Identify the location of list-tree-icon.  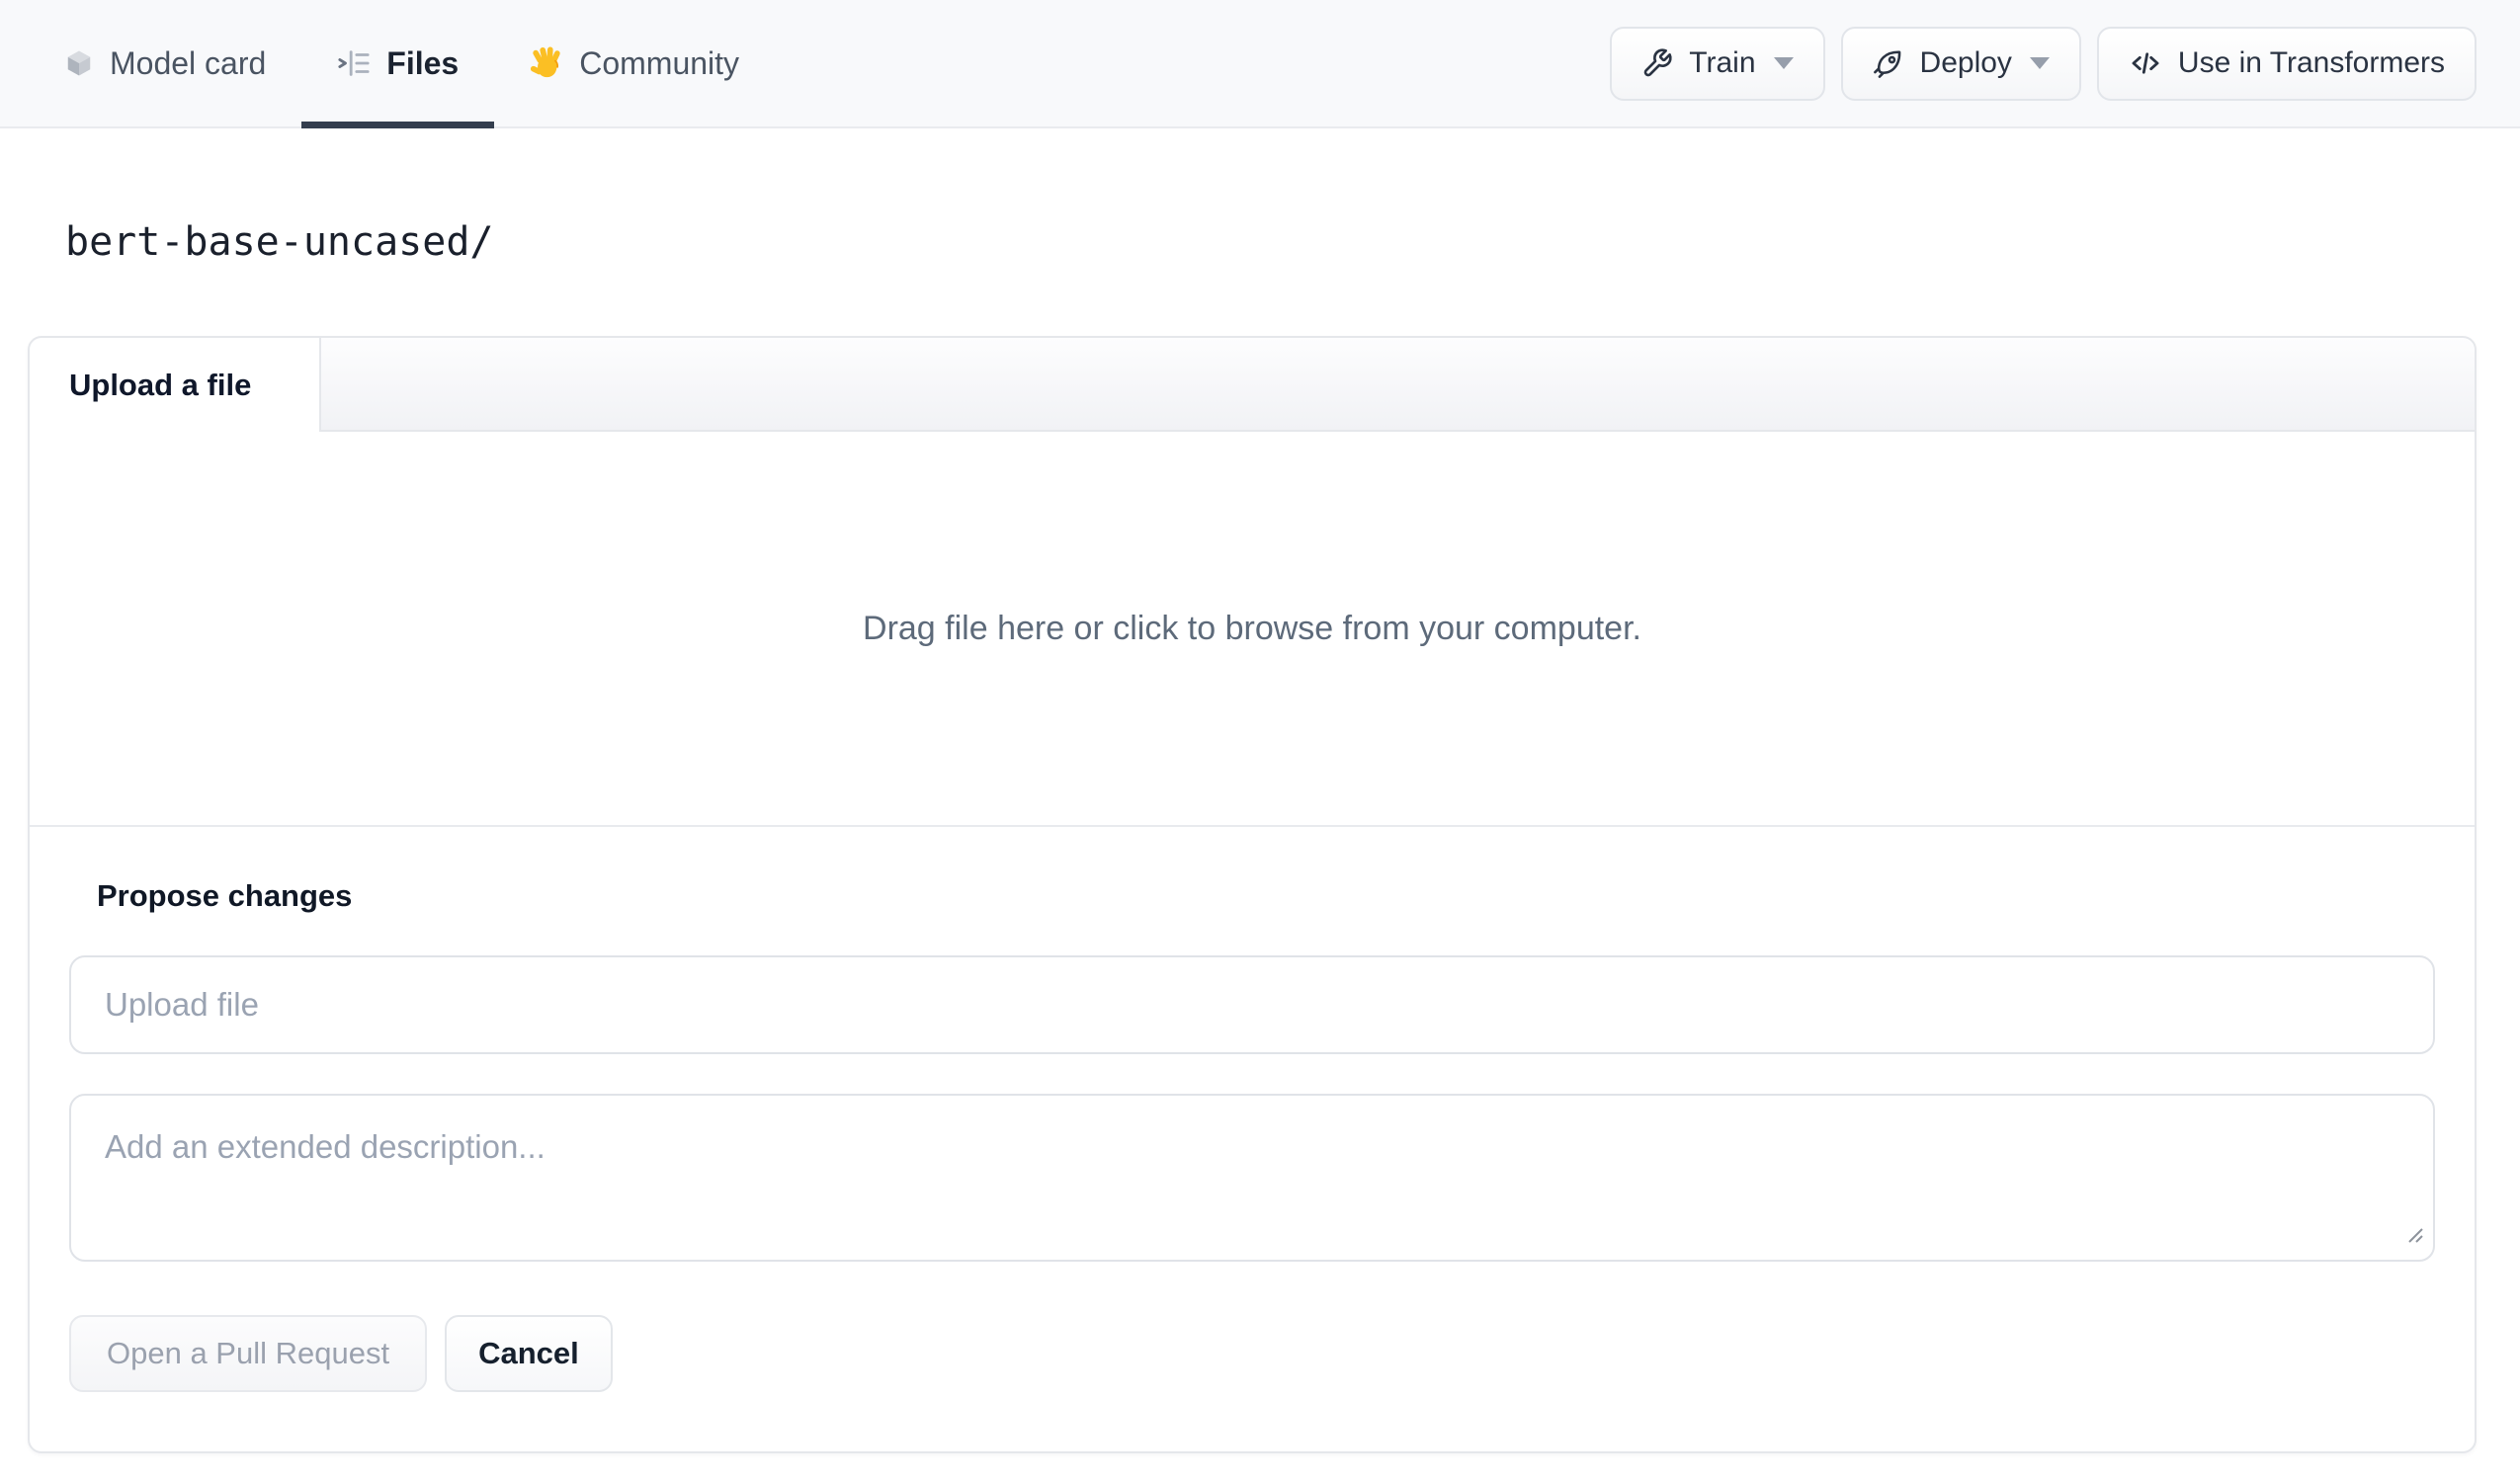
(354, 63).